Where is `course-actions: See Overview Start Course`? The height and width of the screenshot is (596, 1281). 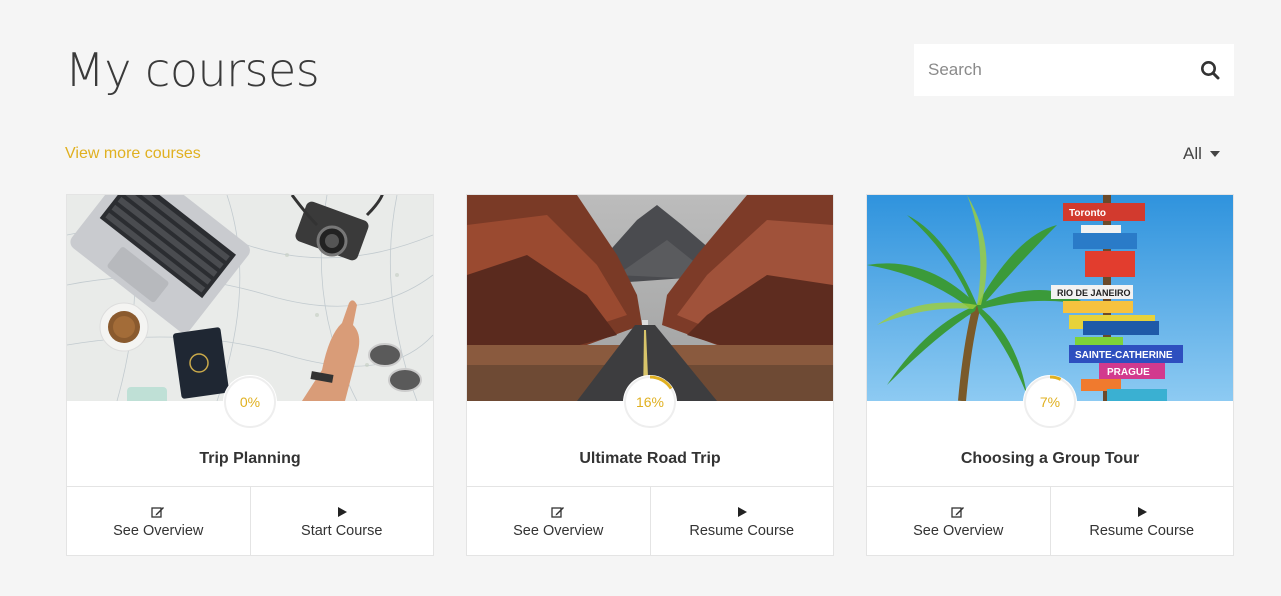 course-actions: See Overview Start Course is located at coordinates (250, 520).